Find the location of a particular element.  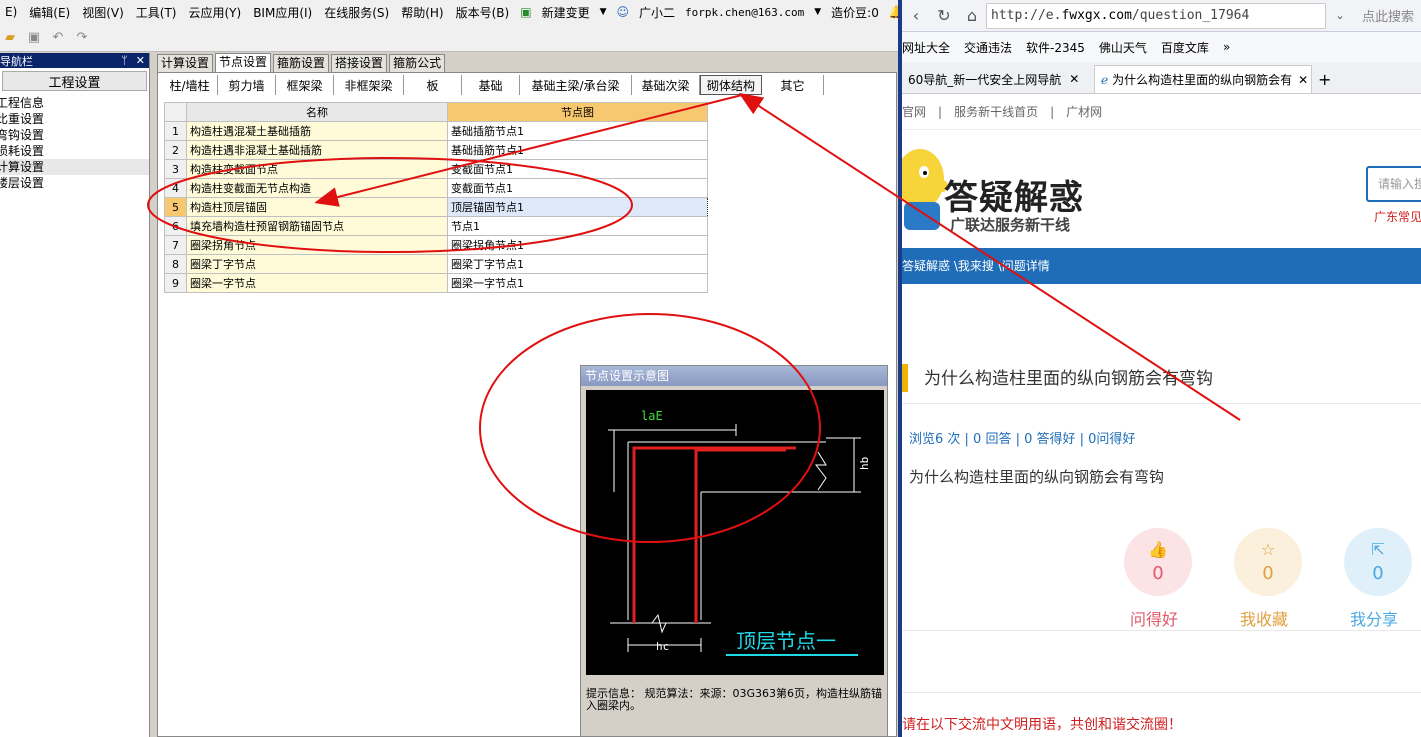

table-row: 3 构造柱变截面节点 变截面节点1 is located at coordinates (436, 169).